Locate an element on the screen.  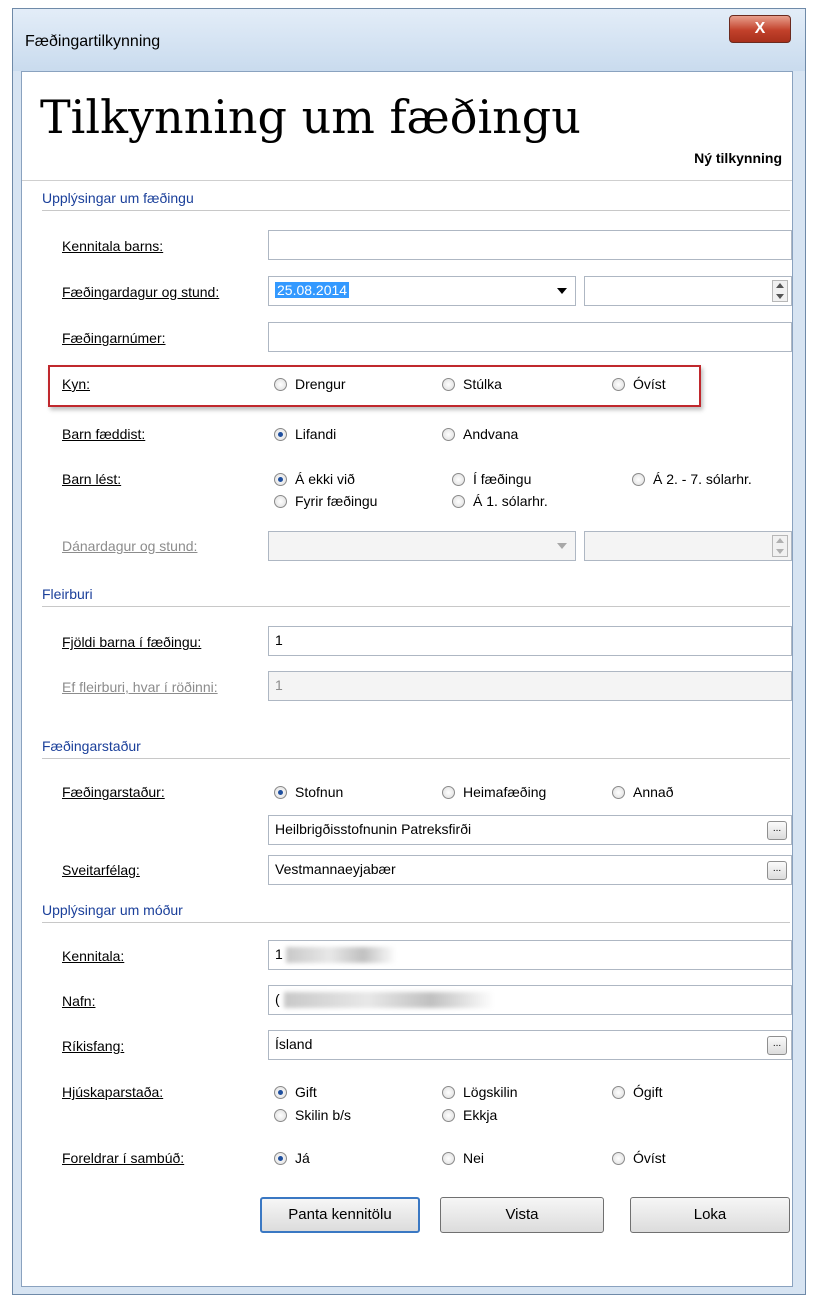
birth-datetime-label: Fæðingardagur og stund: is located at coordinates (141, 292).